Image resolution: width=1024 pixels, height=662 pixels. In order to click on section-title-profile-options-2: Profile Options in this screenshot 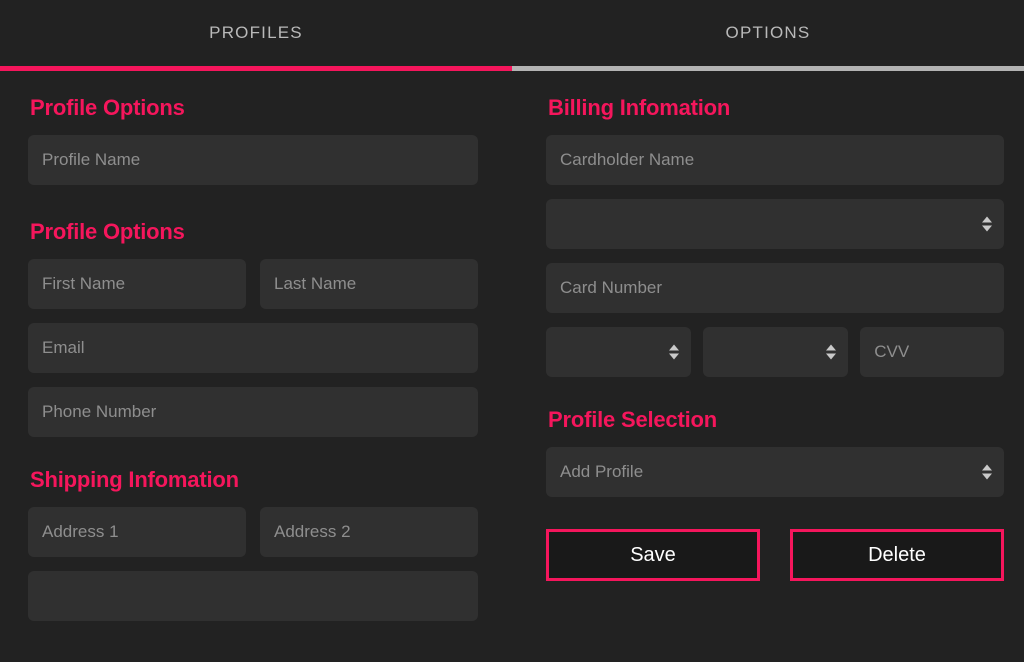, I will do `click(107, 231)`.